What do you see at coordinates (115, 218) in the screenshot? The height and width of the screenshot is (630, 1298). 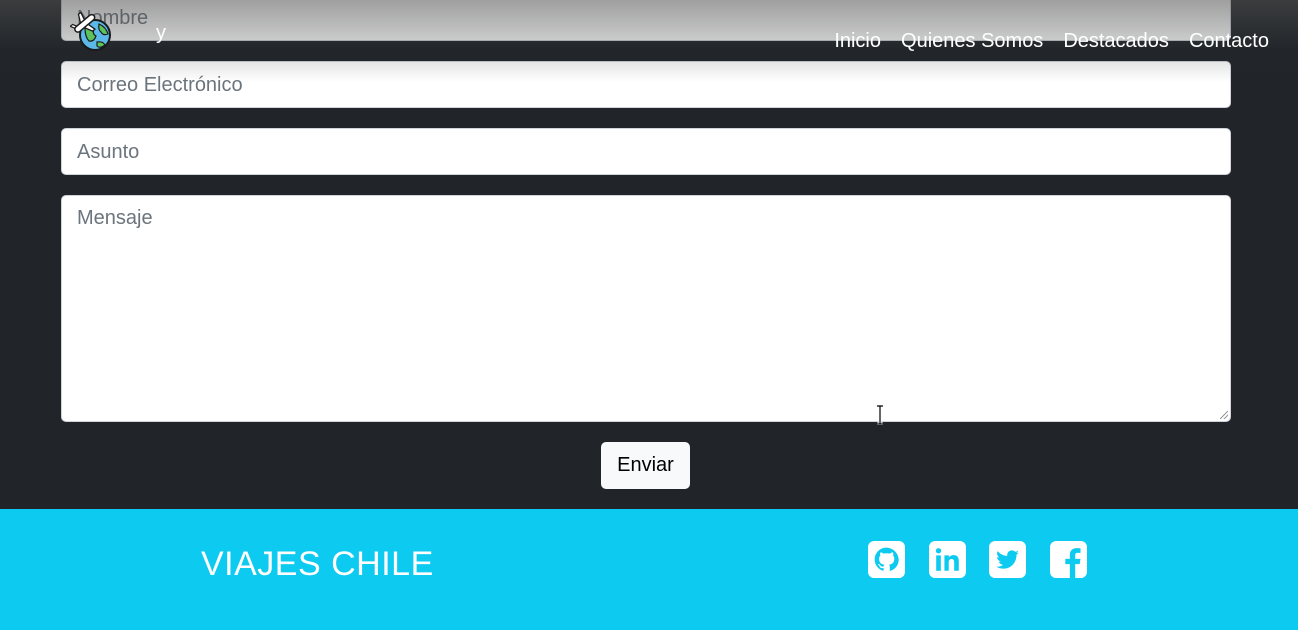 I see `message-placeholder: Mensaje` at bounding box center [115, 218].